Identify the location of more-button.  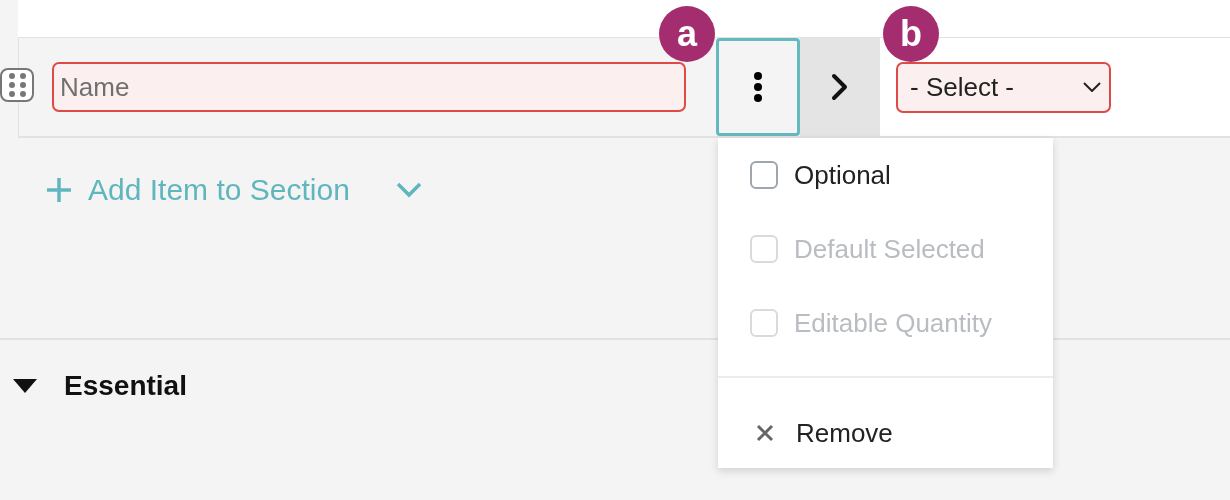
(758, 87).